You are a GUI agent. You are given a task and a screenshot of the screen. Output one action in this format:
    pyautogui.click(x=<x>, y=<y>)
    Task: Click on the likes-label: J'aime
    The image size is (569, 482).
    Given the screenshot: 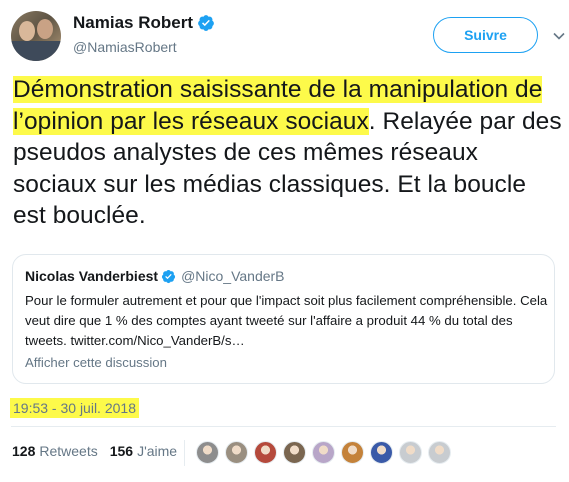 What is the action you would take?
    pyautogui.click(x=157, y=451)
    